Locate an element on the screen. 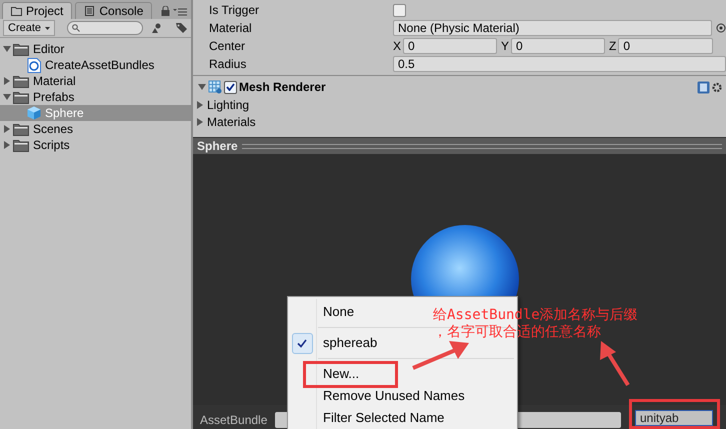 Image resolution: width=726 pixels, height=429 pixels. property-label: Material is located at coordinates (230, 28).